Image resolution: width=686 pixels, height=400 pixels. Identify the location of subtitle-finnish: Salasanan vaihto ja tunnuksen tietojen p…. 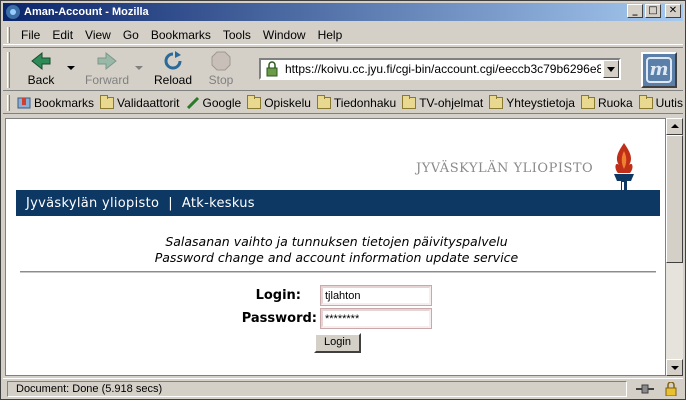
(336, 241).